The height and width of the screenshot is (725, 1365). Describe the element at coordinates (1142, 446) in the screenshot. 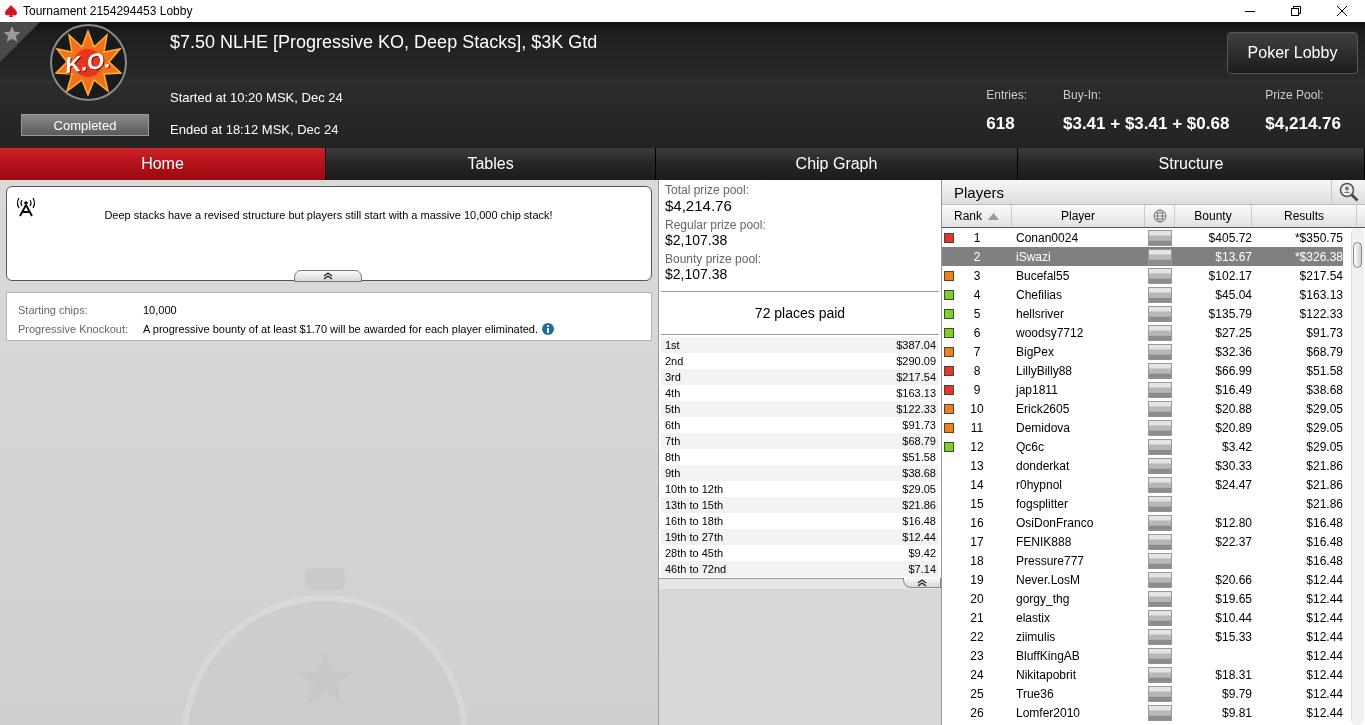

I see `player-row: 12 Qc6c $3.42 $29.05` at that location.